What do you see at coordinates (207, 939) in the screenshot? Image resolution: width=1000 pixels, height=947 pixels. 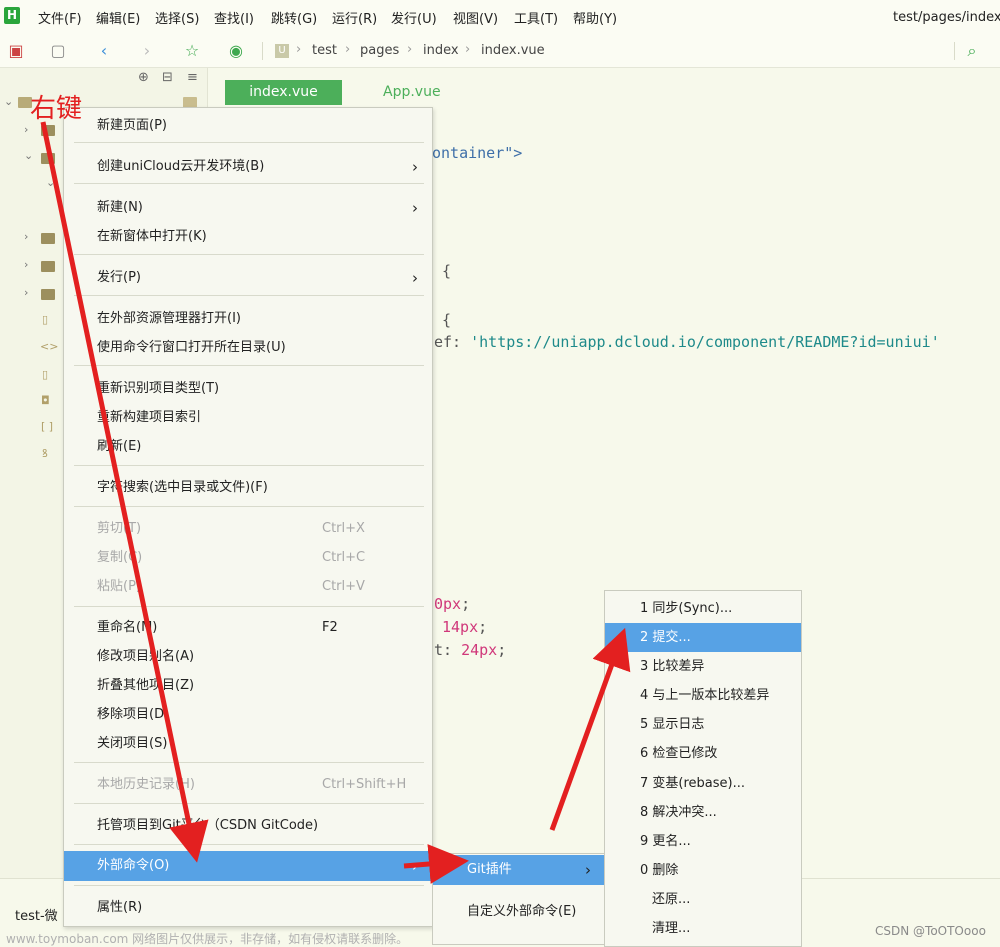 I see `watermark: www.toymoban.com 网络图片仅供展示，非存储，如有侵权请联系删除。` at bounding box center [207, 939].